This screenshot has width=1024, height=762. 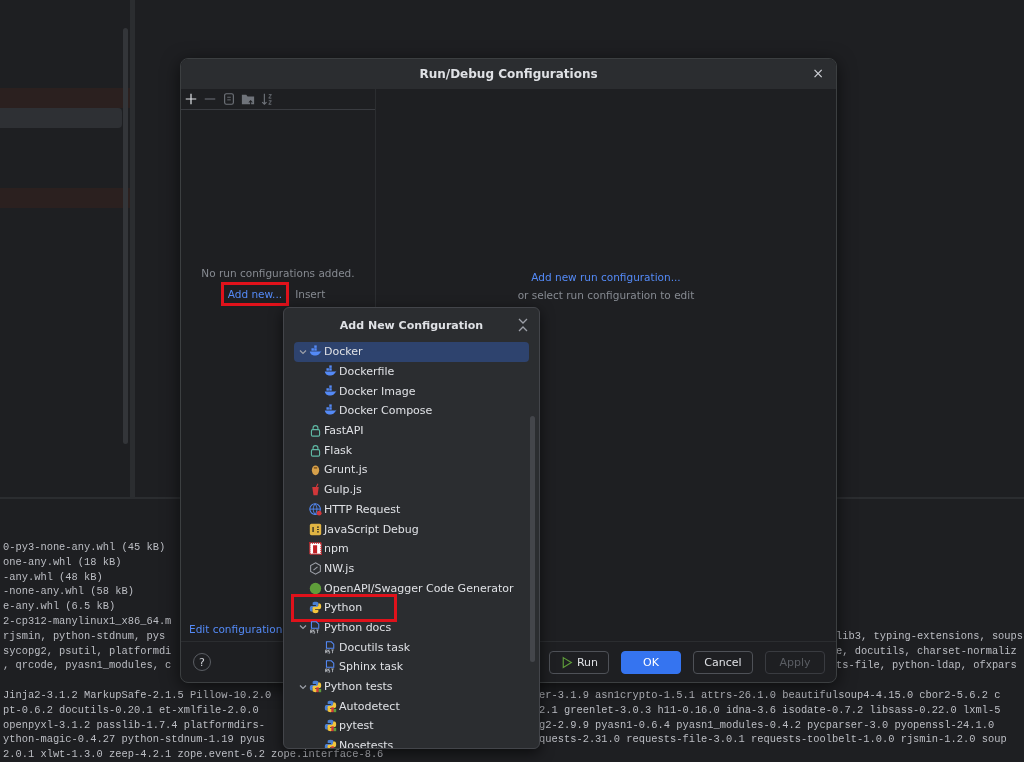 What do you see at coordinates (411, 647) in the screenshot?
I see `list-item: Docutils task` at bounding box center [411, 647].